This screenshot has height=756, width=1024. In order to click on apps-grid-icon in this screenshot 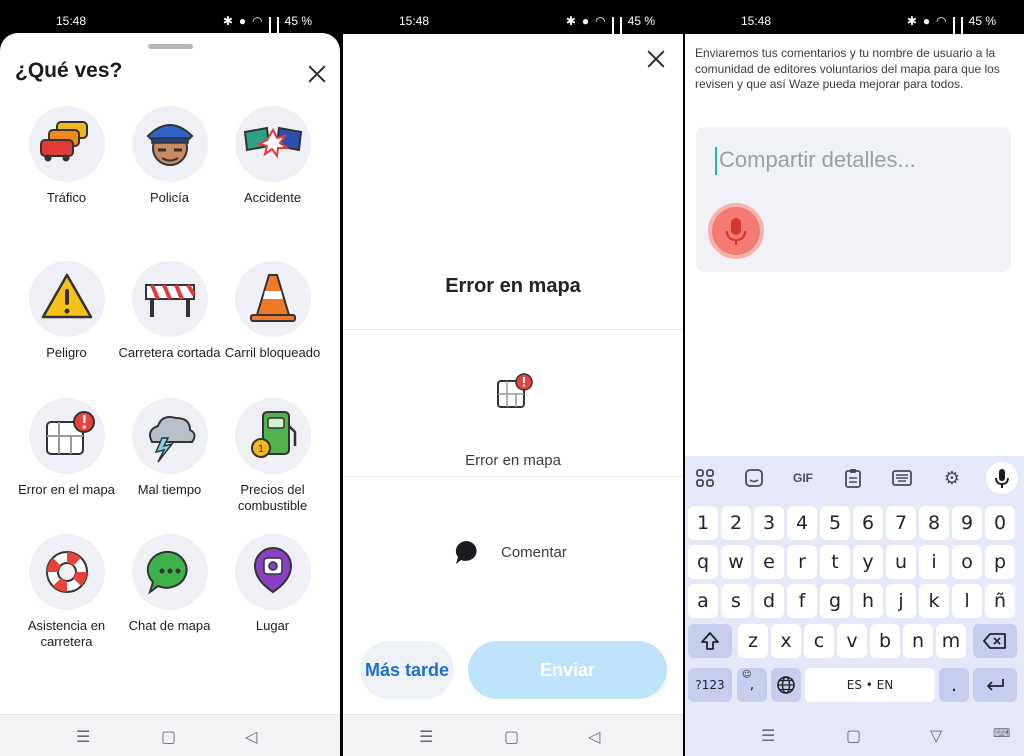, I will do `click(705, 478)`.